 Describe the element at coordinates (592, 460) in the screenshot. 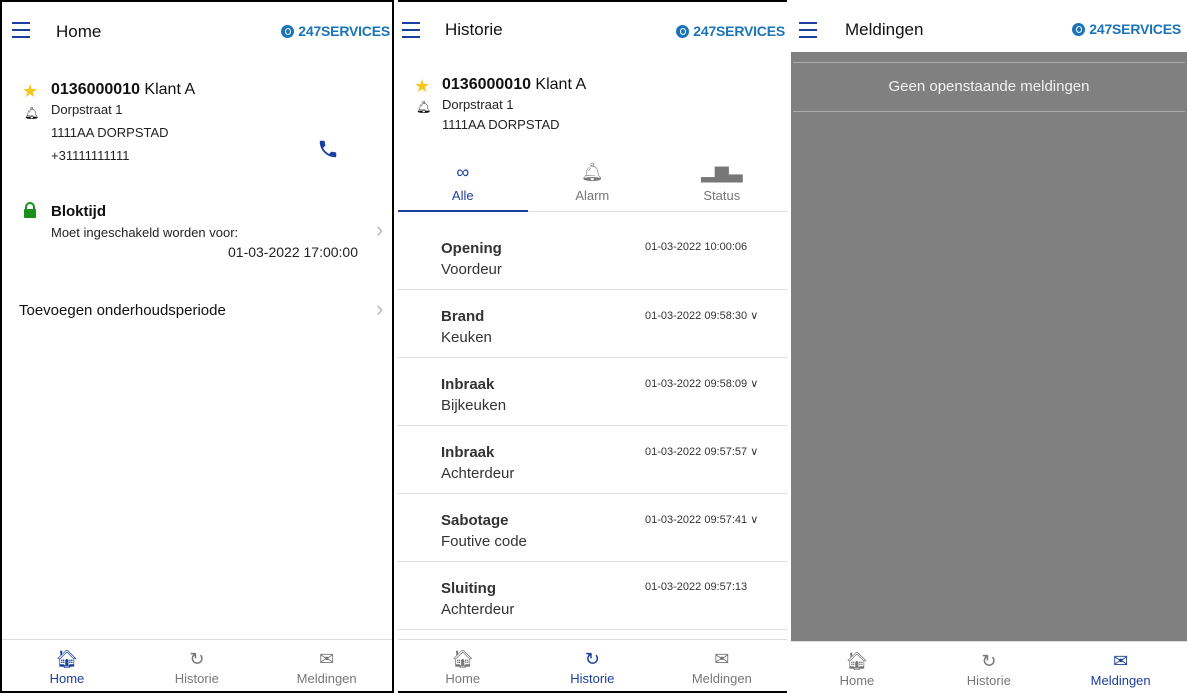

I see `event-row: Inbraak Achterdeur 01-03-2022 09:57:57 ∨` at that location.